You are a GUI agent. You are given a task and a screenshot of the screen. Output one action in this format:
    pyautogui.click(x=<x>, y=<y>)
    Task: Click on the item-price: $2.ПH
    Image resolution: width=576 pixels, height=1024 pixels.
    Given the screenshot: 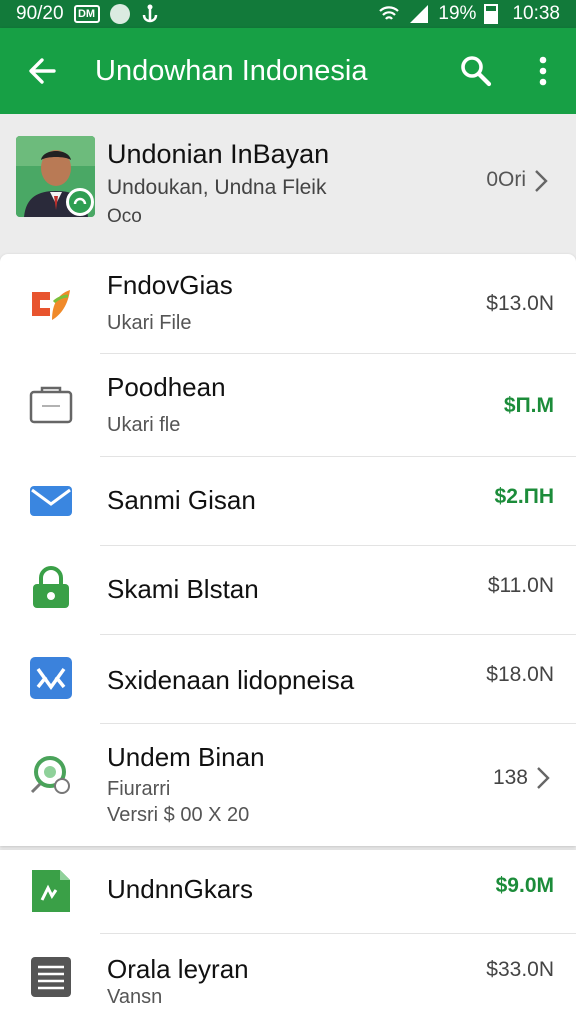 What is the action you would take?
    pyautogui.click(x=524, y=496)
    